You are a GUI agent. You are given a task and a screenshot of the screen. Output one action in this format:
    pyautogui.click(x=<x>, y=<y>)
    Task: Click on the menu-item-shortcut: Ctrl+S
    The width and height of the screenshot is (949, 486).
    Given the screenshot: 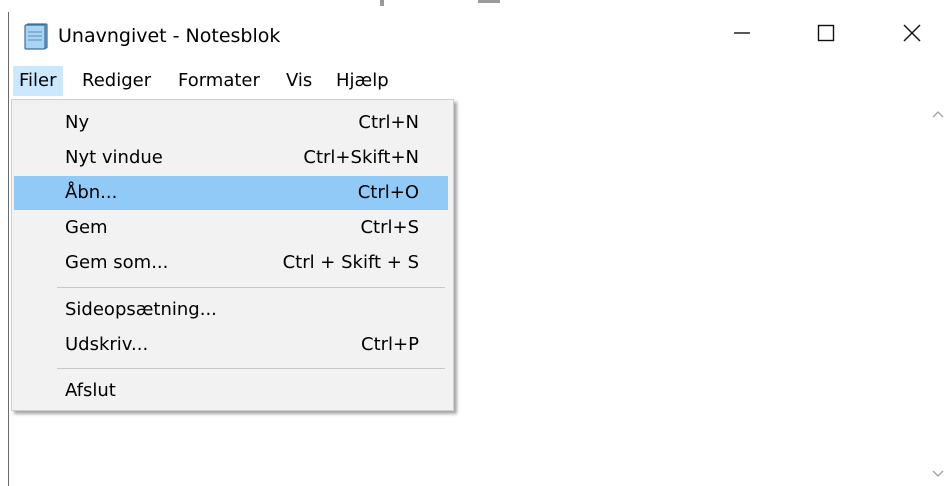 What is the action you would take?
    pyautogui.click(x=389, y=227)
    